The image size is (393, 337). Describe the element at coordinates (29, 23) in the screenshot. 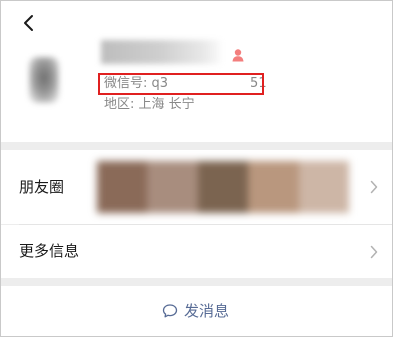

I see `back-arrow-icon` at that location.